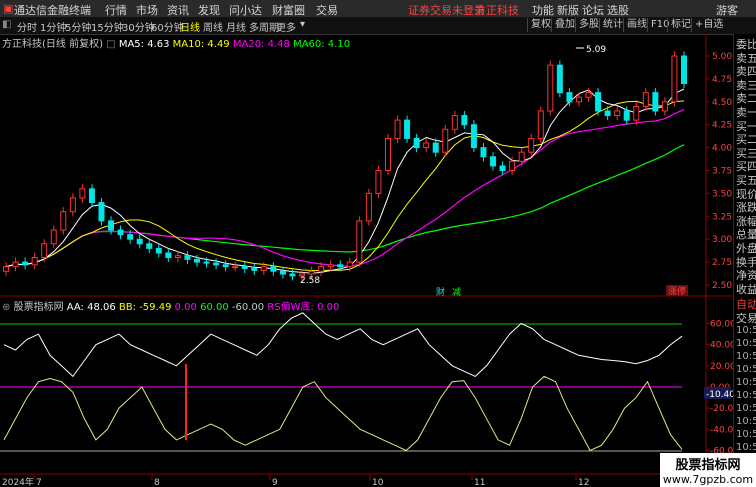  Describe the element at coordinates (727, 10) in the screenshot. I see `guest-label: 游客` at that location.